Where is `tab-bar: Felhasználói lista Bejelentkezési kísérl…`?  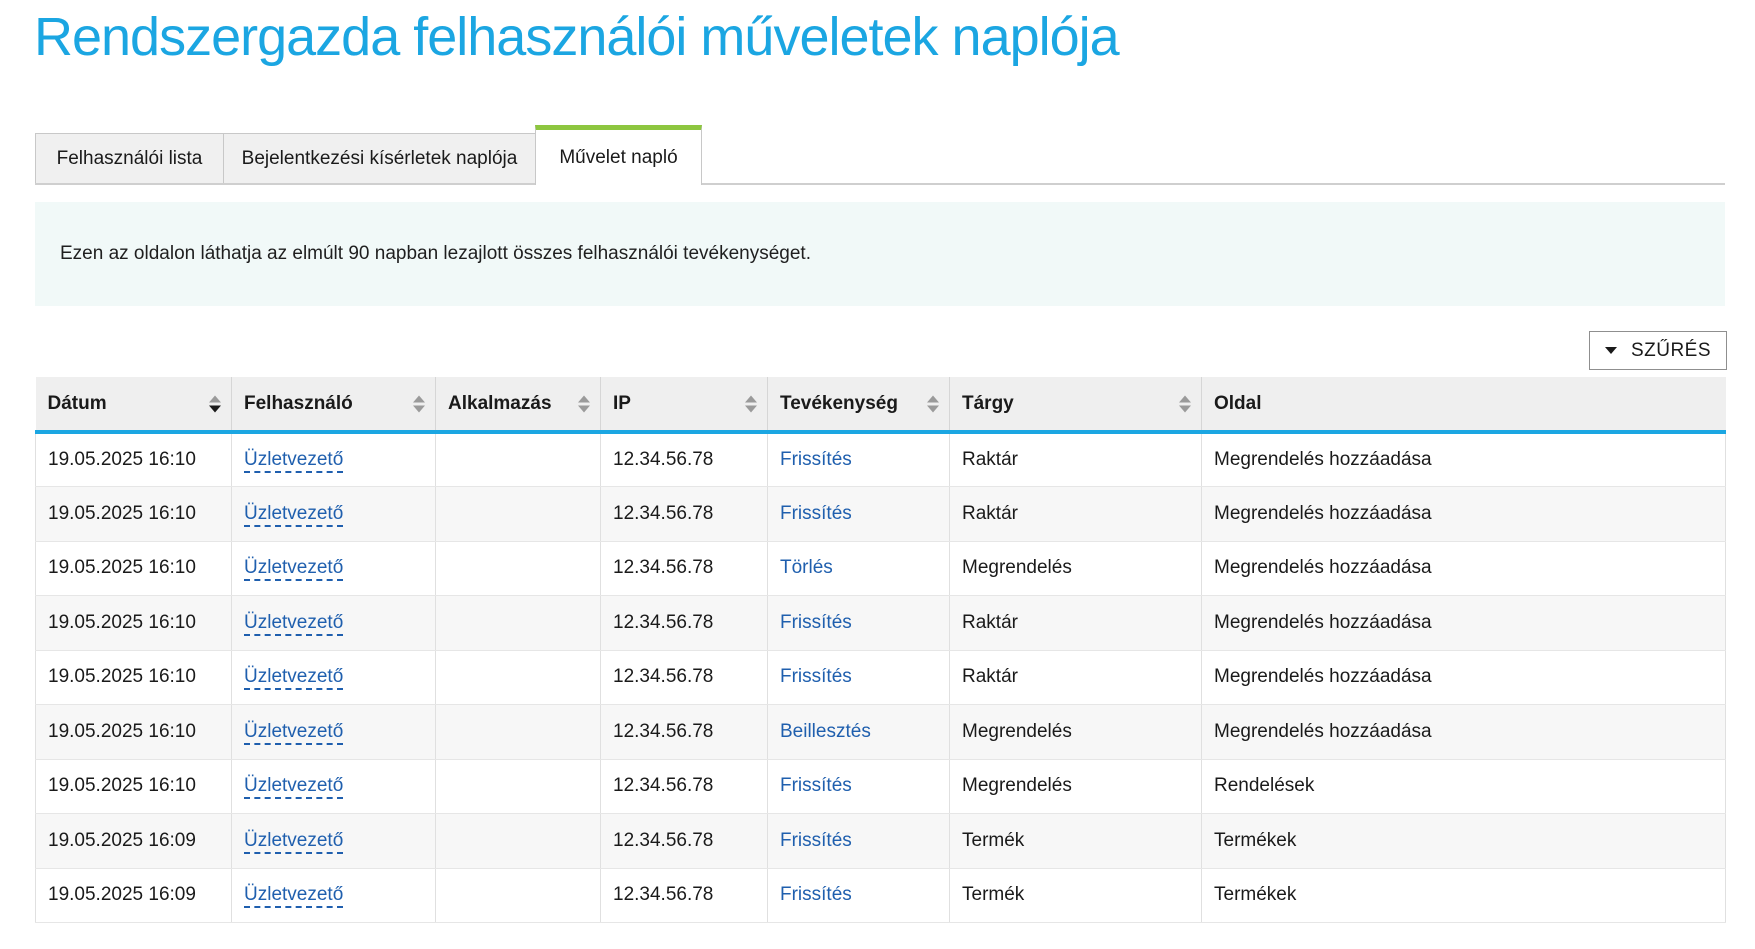
tab-bar: Felhasználói lista Bejelentkezési kísérl… is located at coordinates (880, 155).